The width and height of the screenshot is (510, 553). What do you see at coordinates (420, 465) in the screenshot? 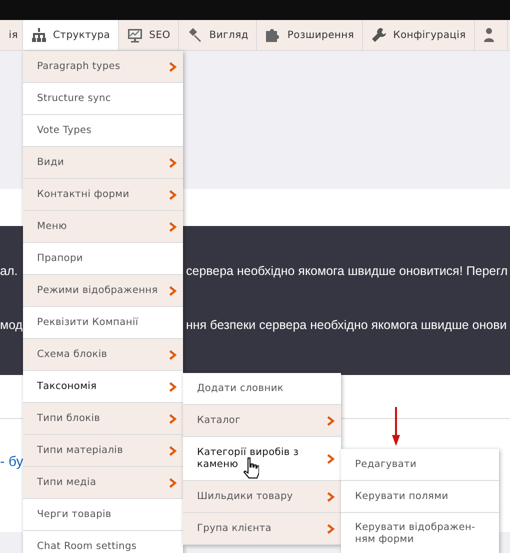
I see `menu-item: Редагувати` at bounding box center [420, 465].